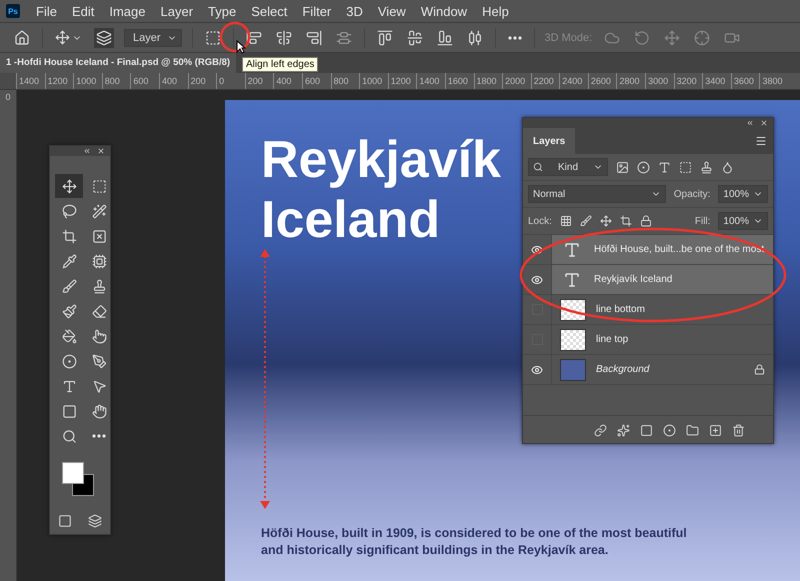  Describe the element at coordinates (430, 81) in the screenshot. I see `ruler-number: 1400` at that location.